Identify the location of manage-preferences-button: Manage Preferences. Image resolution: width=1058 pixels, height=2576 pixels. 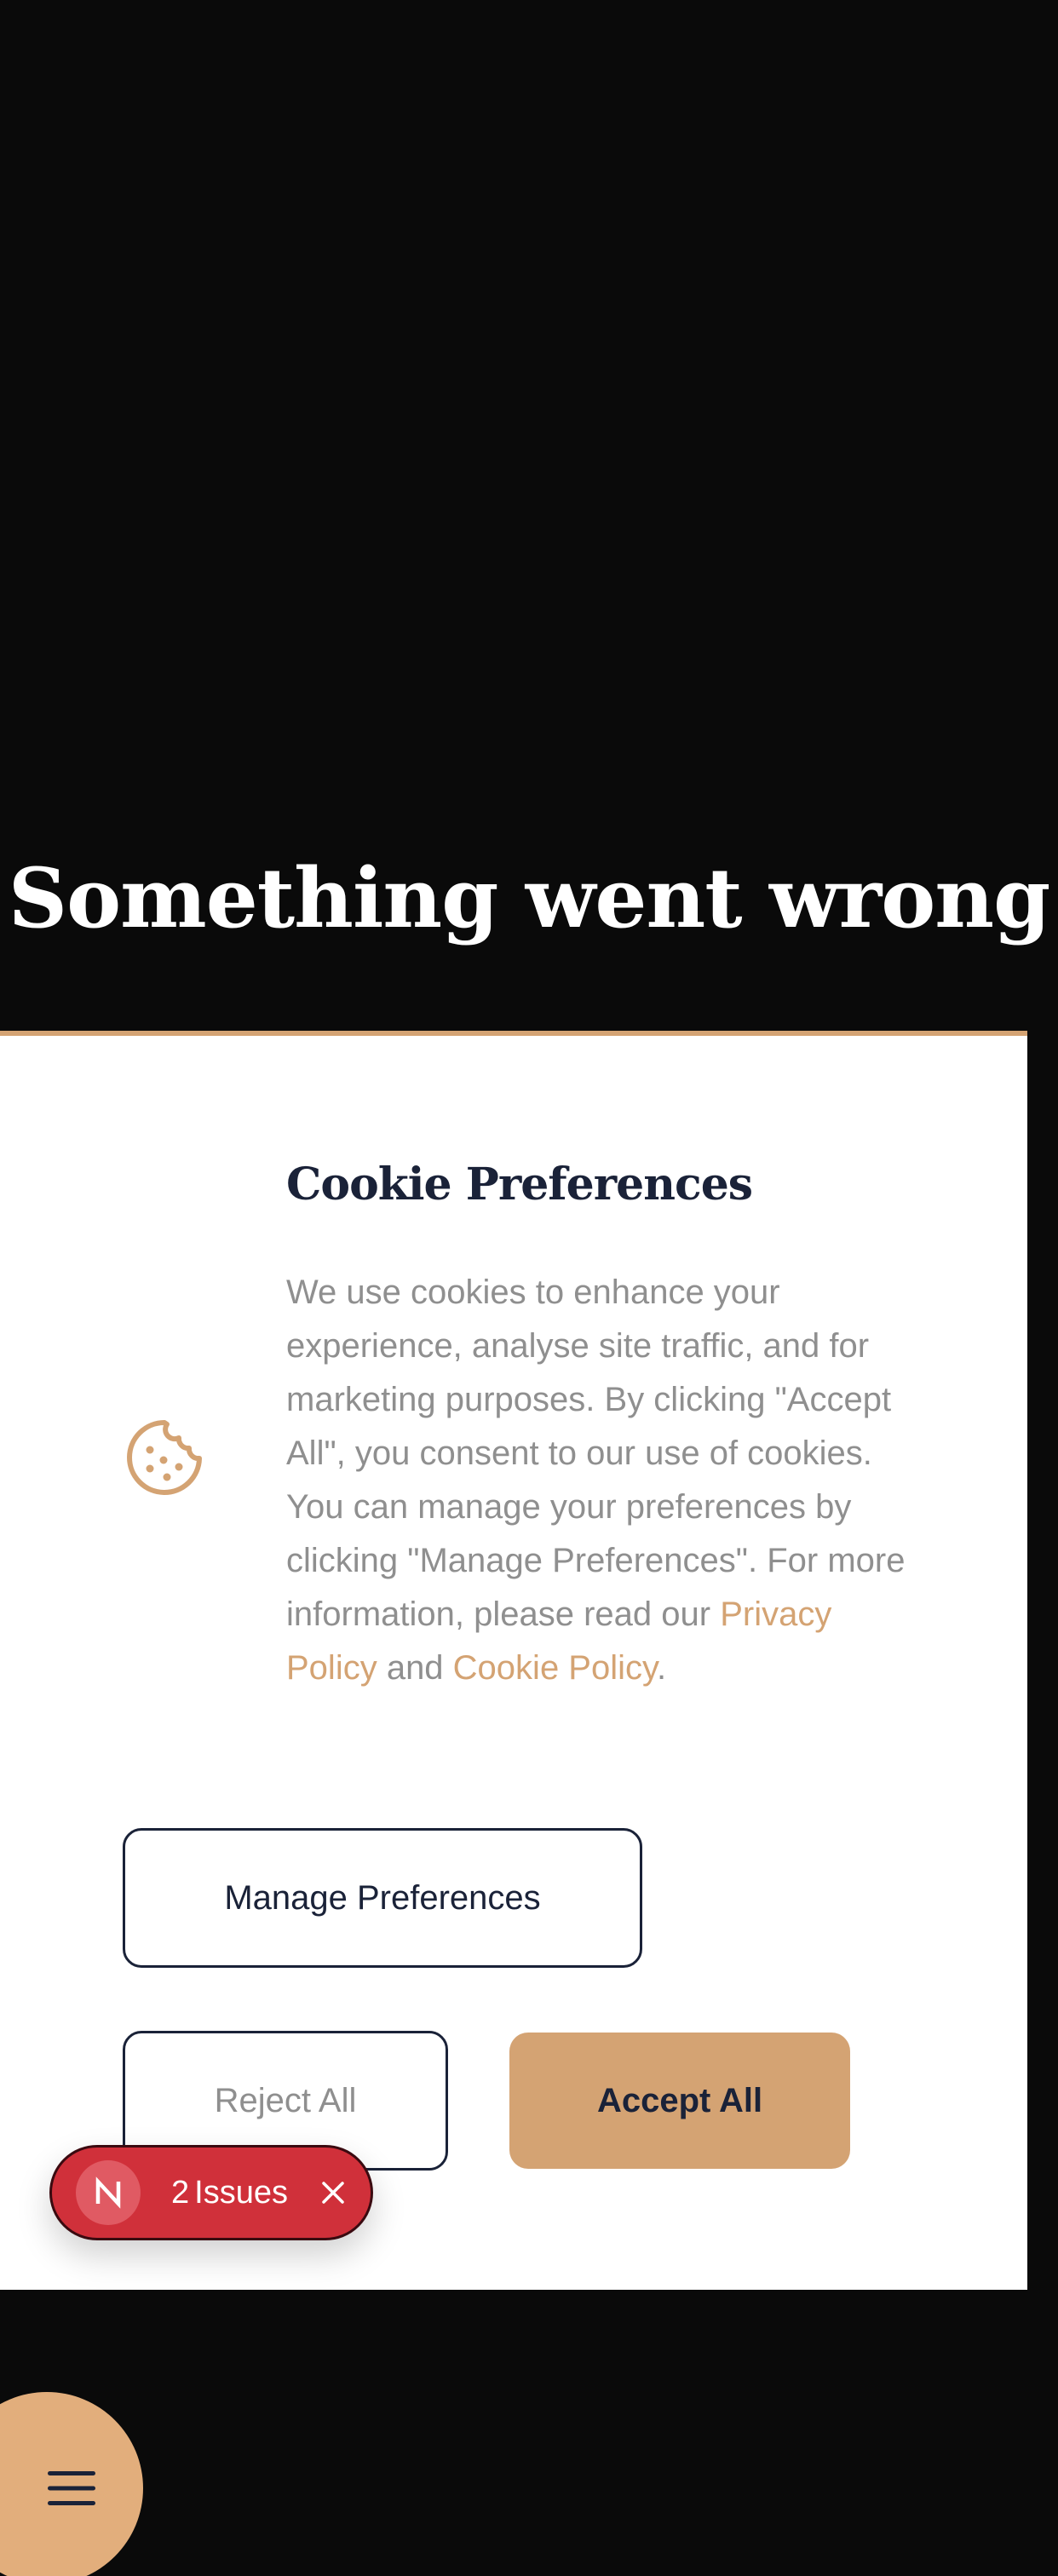
(382, 1898).